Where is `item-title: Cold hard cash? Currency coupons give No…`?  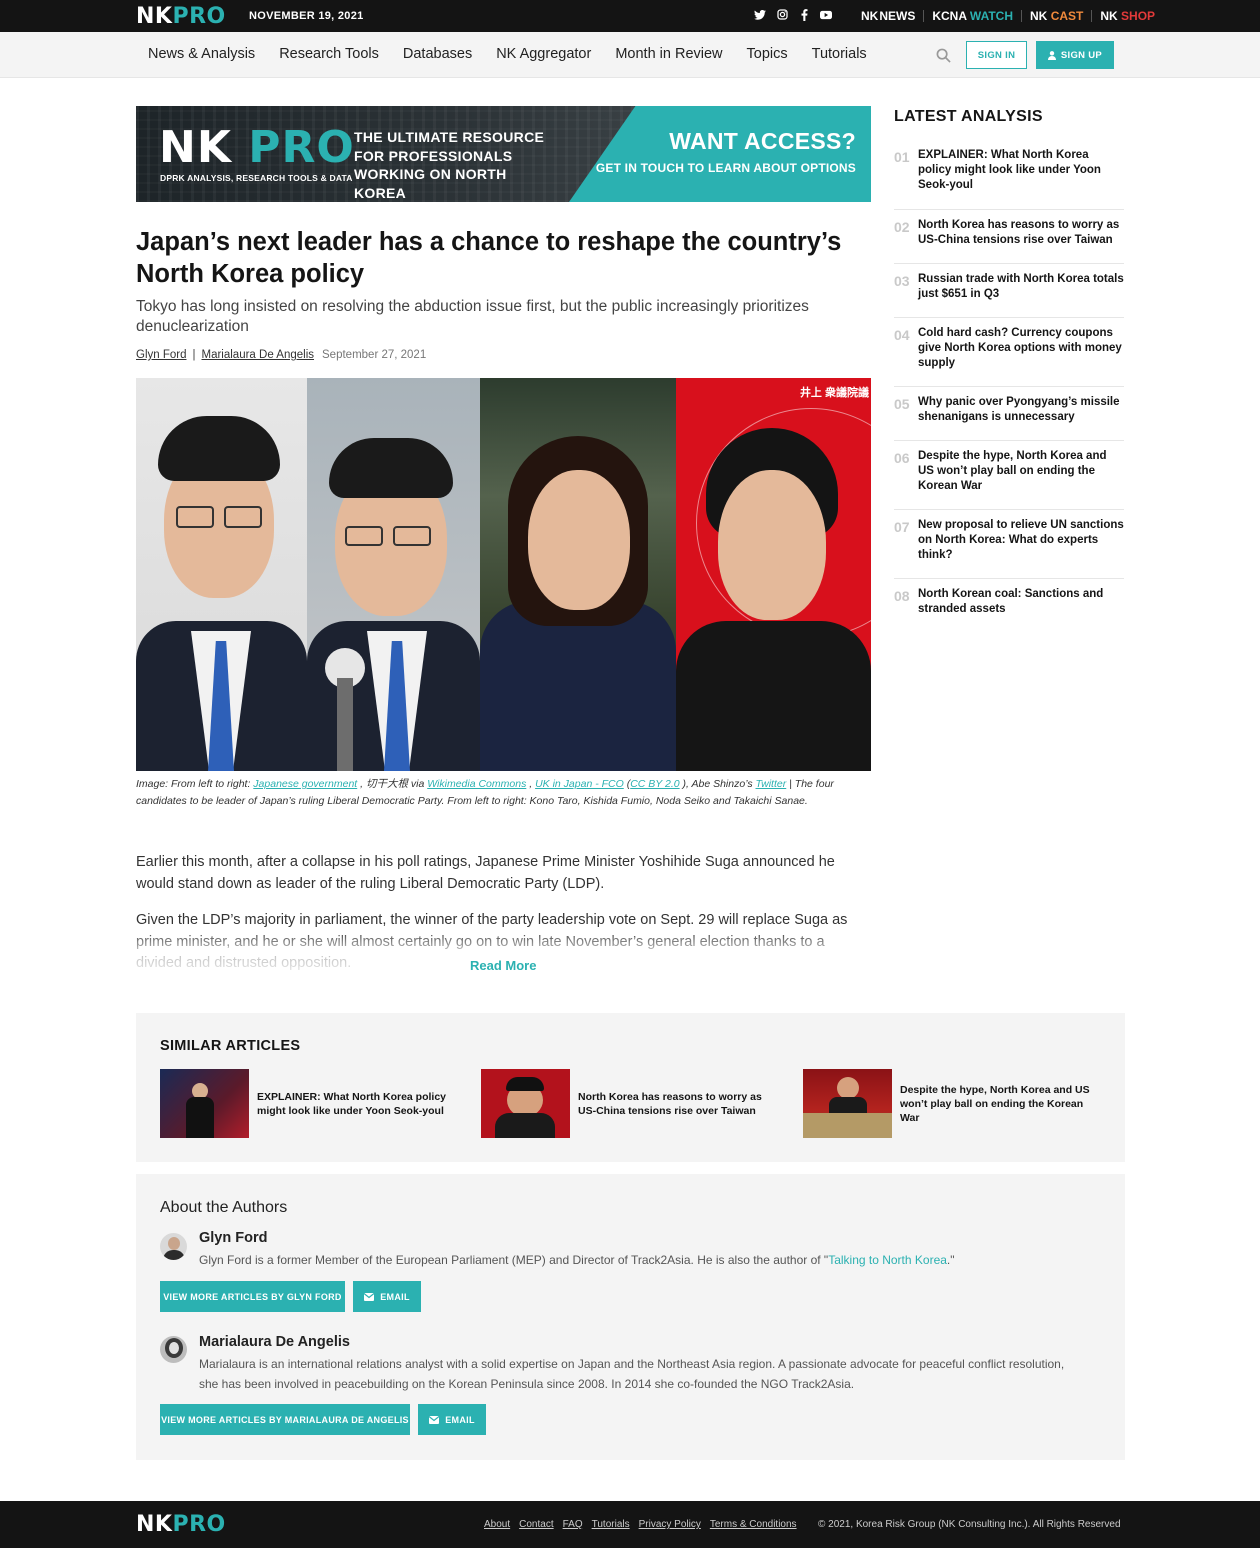 item-title: Cold hard cash? Currency coupons give No… is located at coordinates (1020, 348).